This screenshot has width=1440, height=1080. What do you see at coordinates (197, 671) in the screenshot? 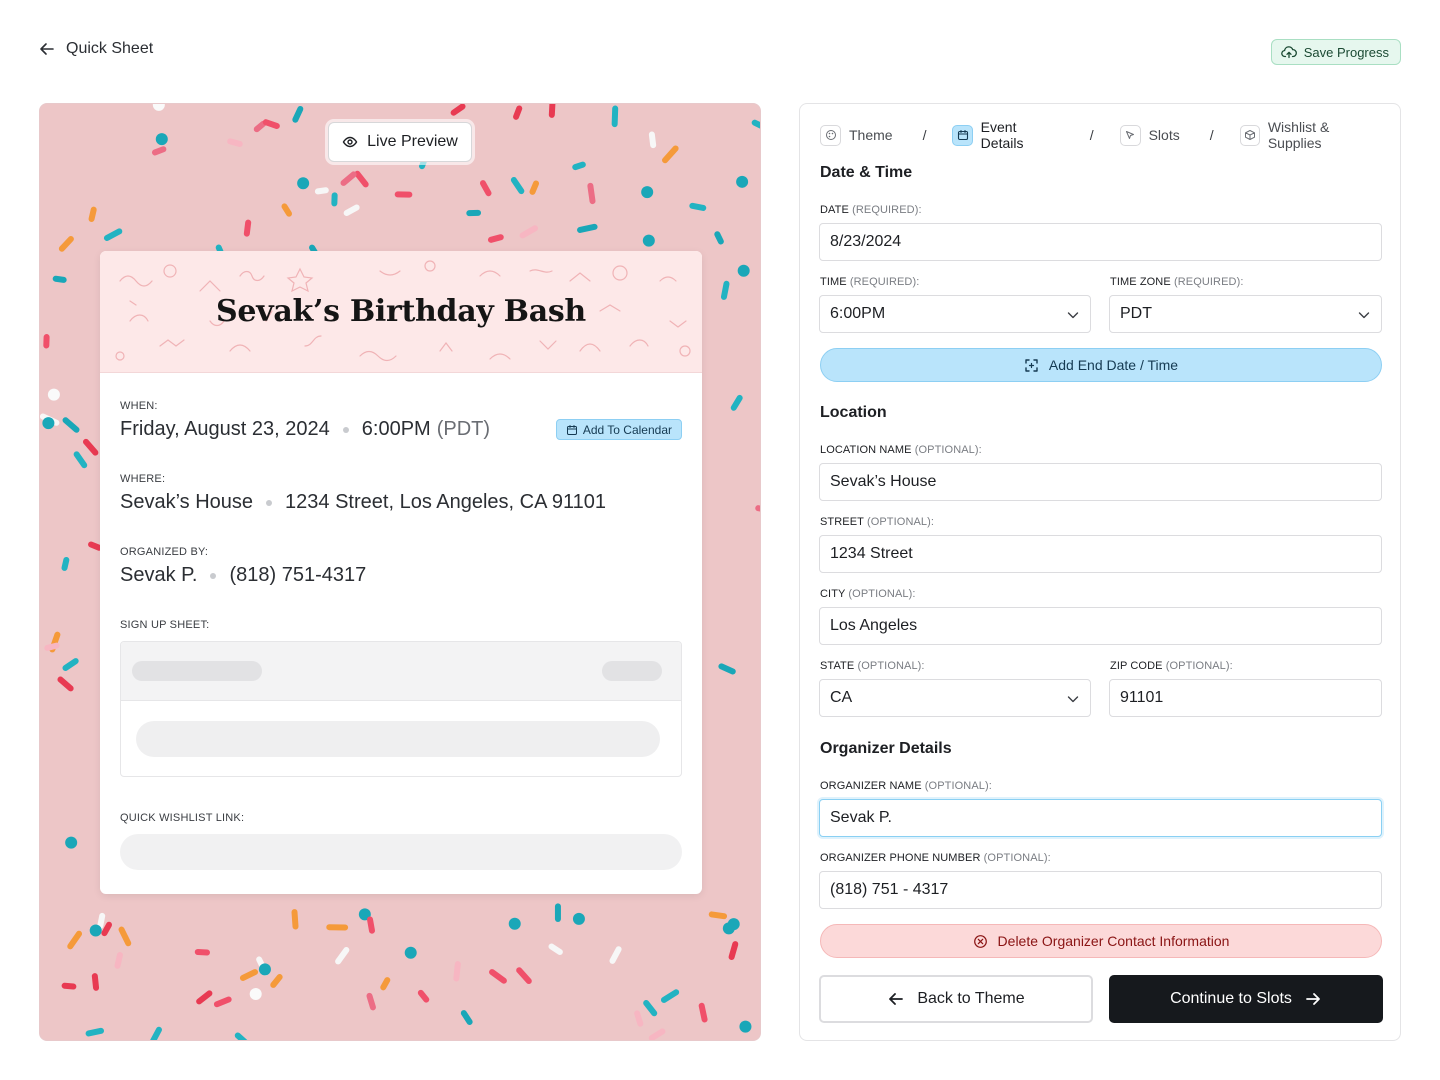
I see `skeleton-bar` at bounding box center [197, 671].